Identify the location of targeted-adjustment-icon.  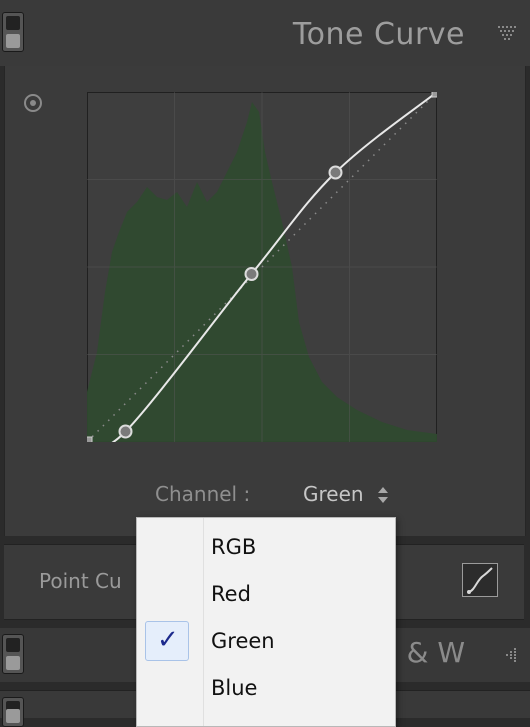
(33, 103).